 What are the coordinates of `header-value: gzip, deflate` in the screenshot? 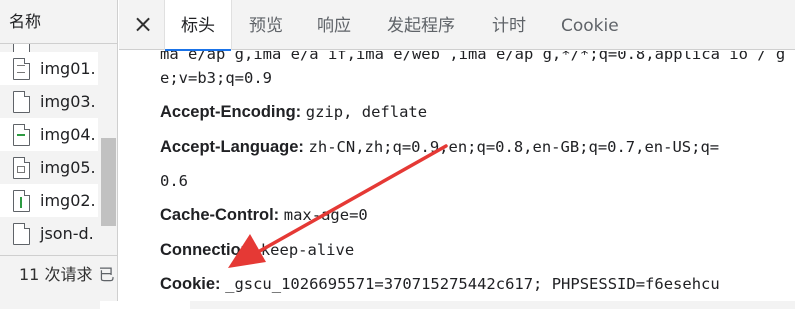 It's located at (366, 112).